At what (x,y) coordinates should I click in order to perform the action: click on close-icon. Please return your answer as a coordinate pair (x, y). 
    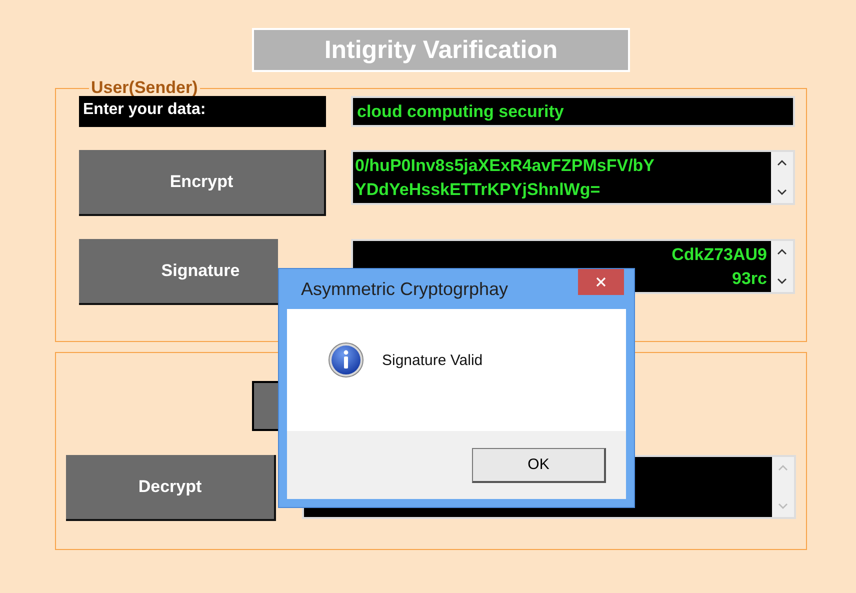
    Looking at the image, I should click on (601, 282).